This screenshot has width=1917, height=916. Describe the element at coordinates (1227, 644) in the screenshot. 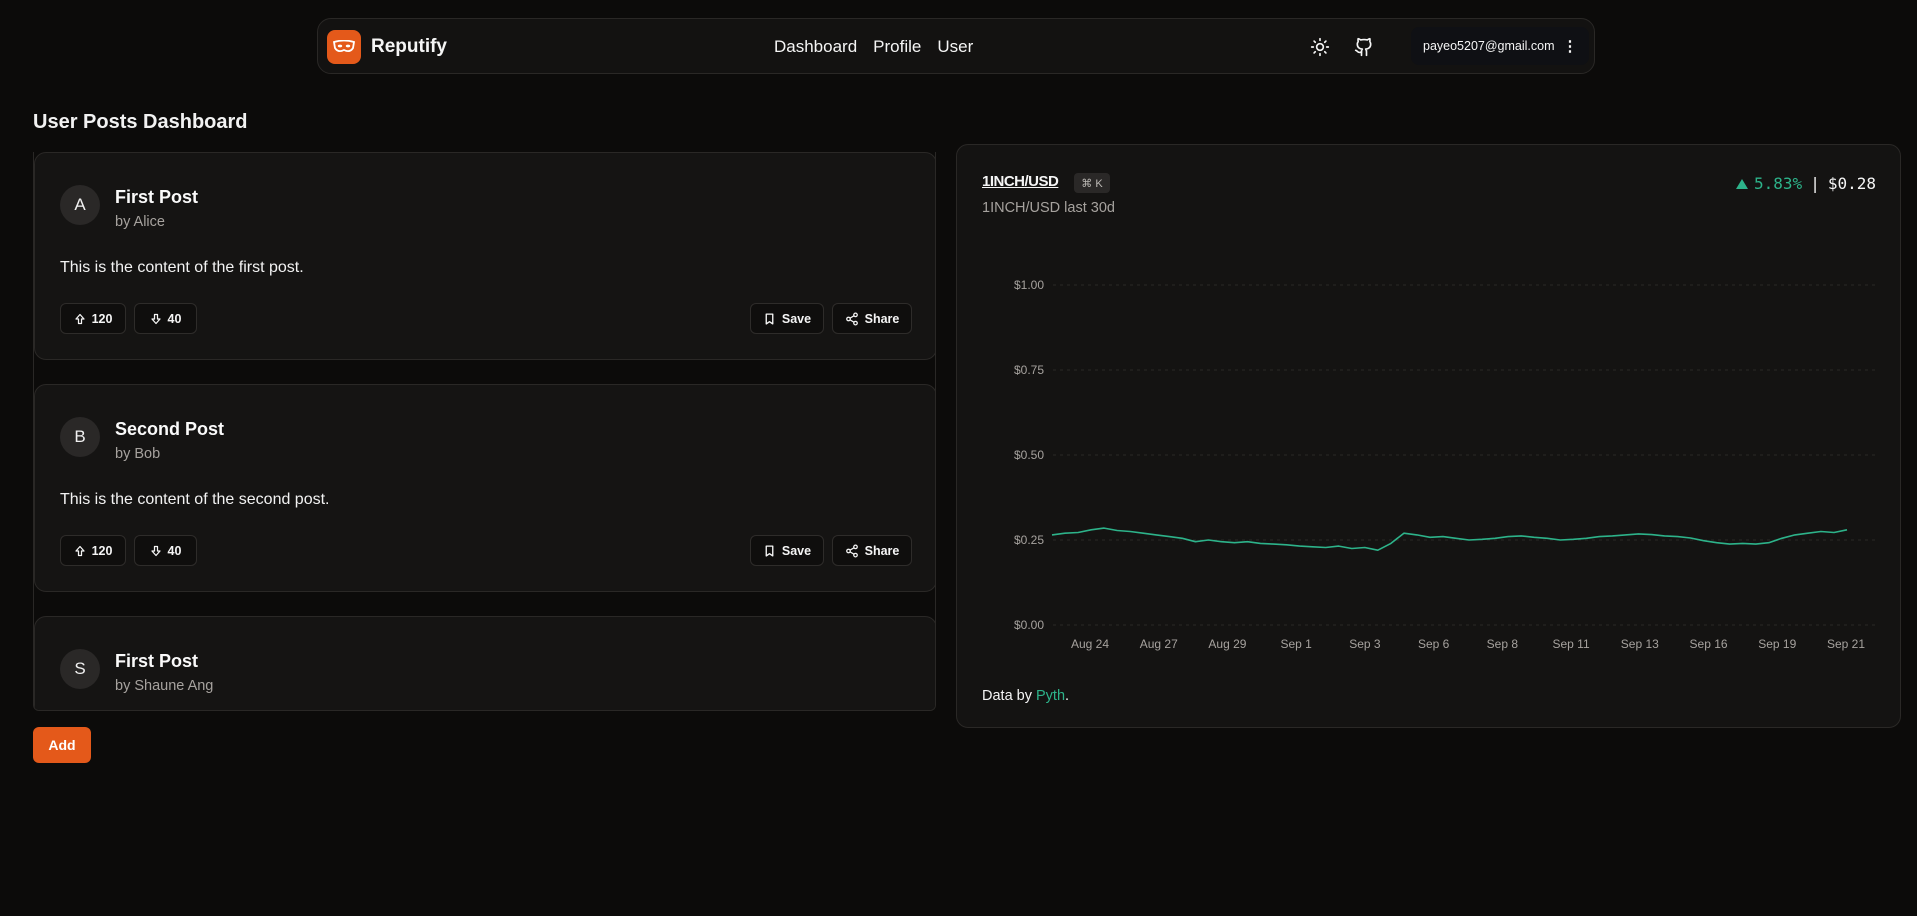

I see `x-tick-label: Aug 29` at that location.